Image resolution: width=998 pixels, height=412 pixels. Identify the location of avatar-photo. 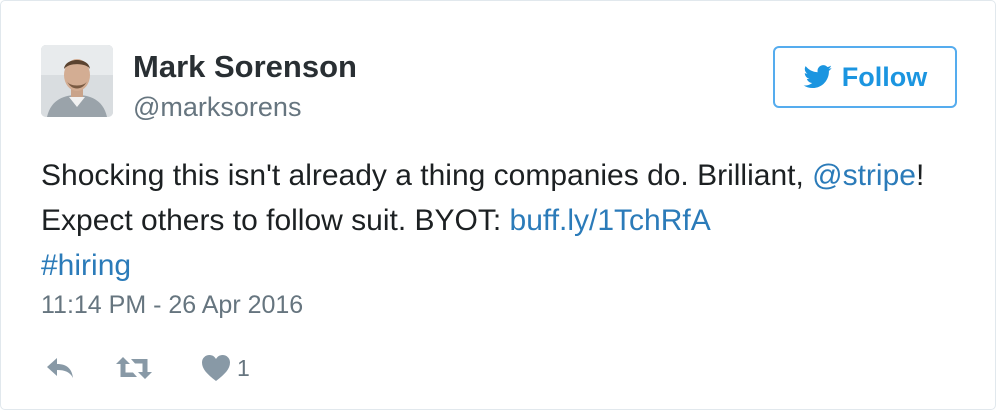
(77, 81).